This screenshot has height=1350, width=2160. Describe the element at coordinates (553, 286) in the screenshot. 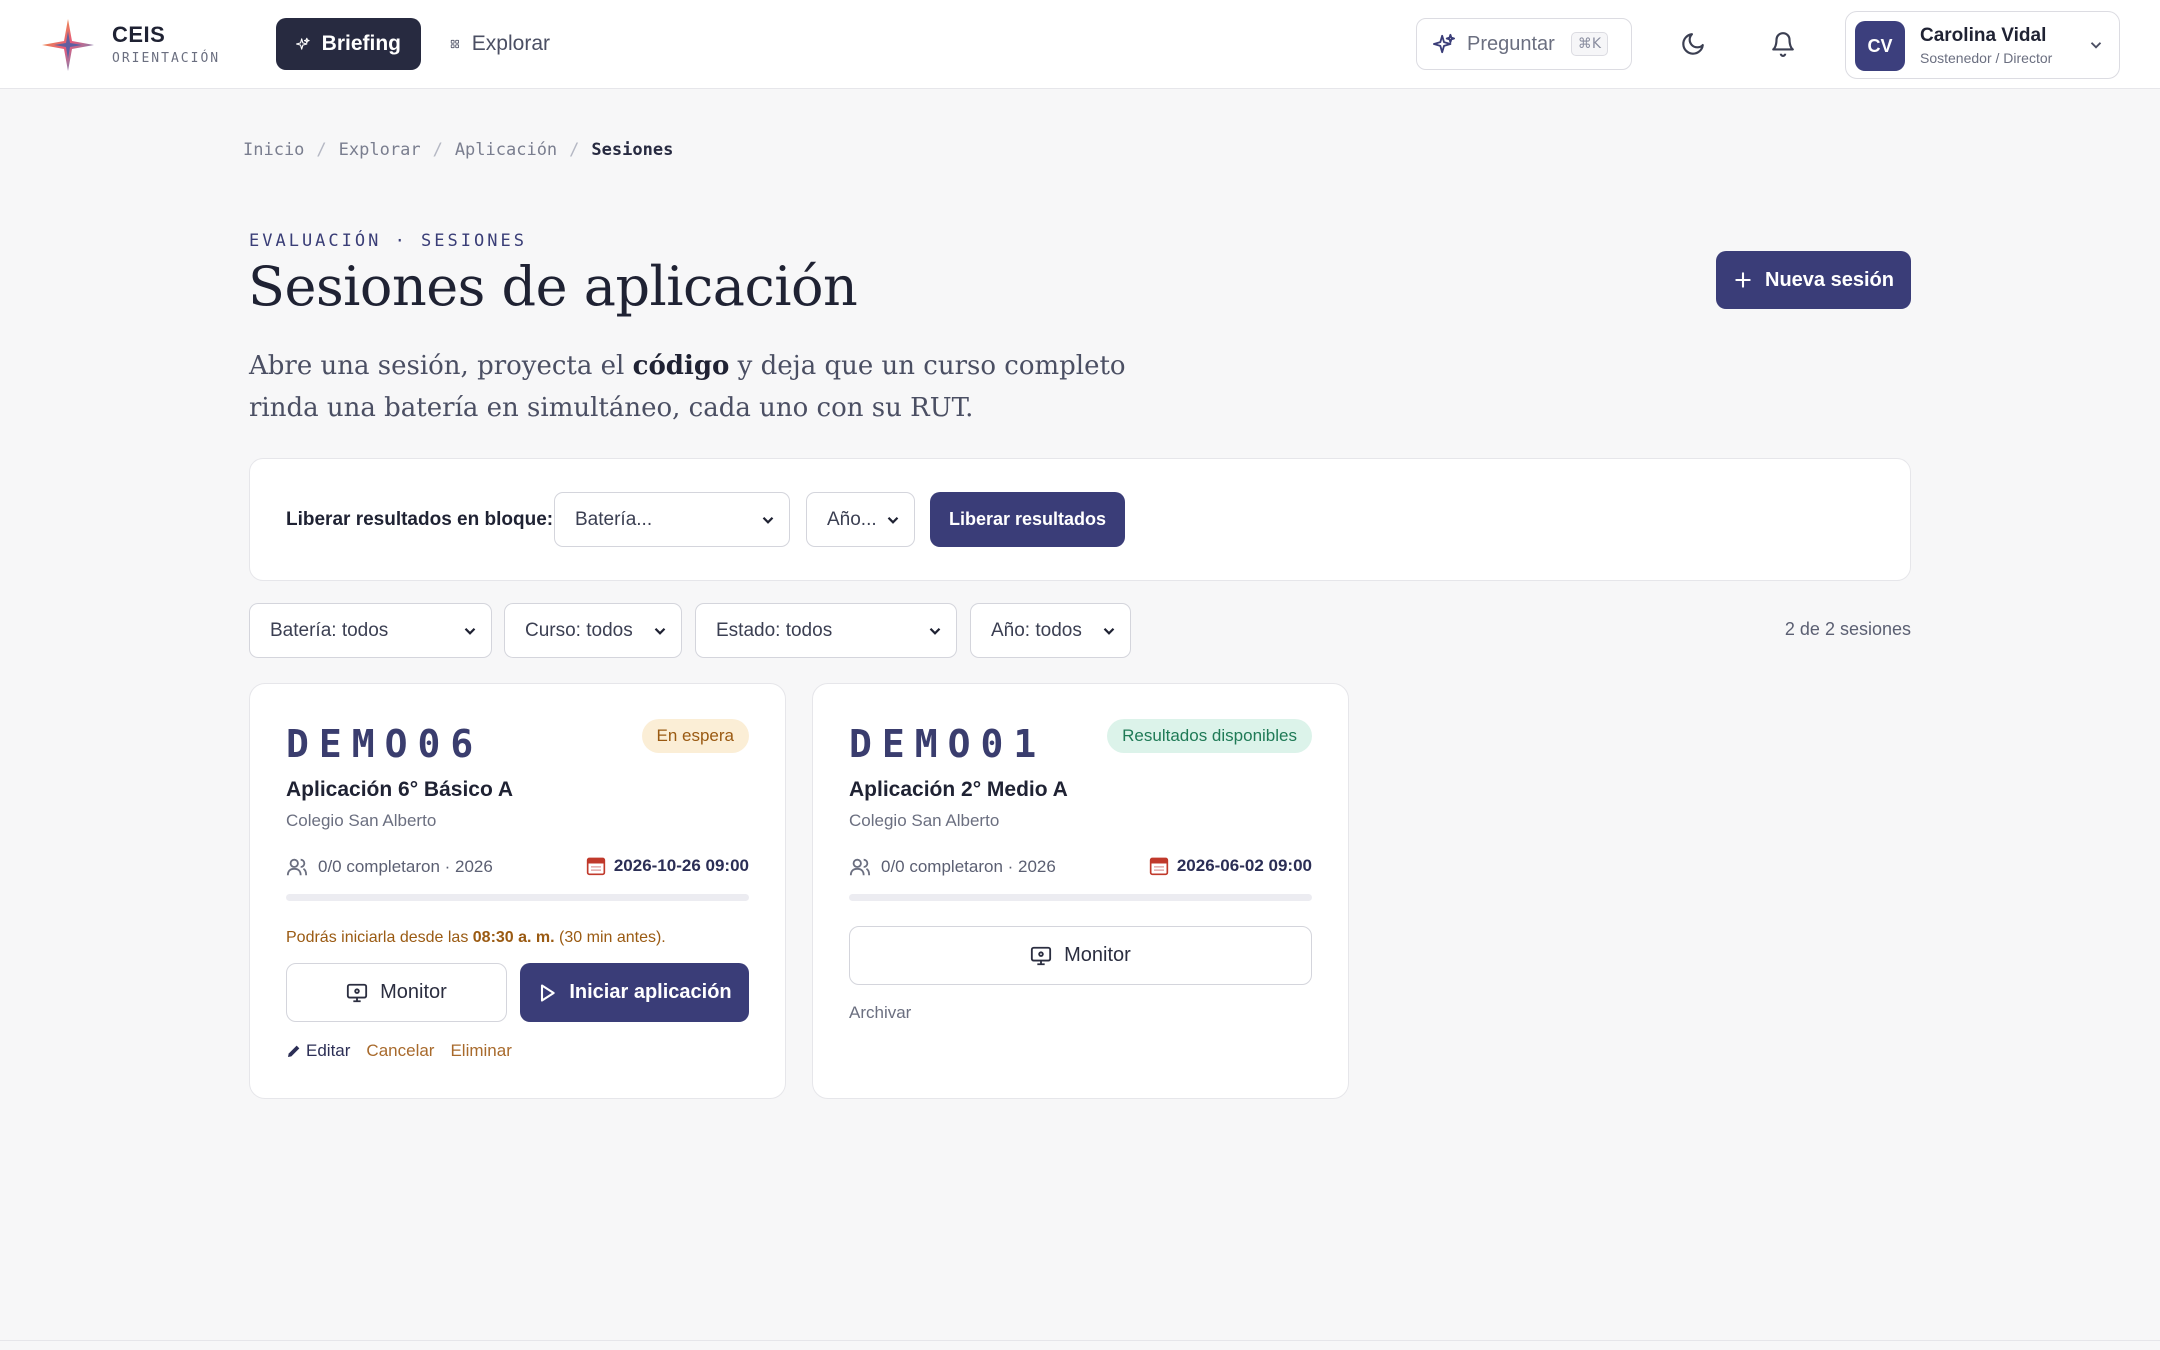

I see `page-title: Sesiones de aplicación` at that location.